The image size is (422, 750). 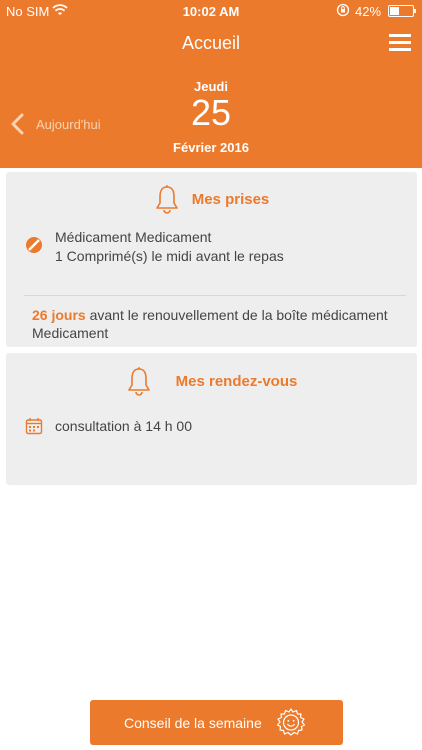 I want to click on month-year-label: Février 2016, so click(x=211, y=147).